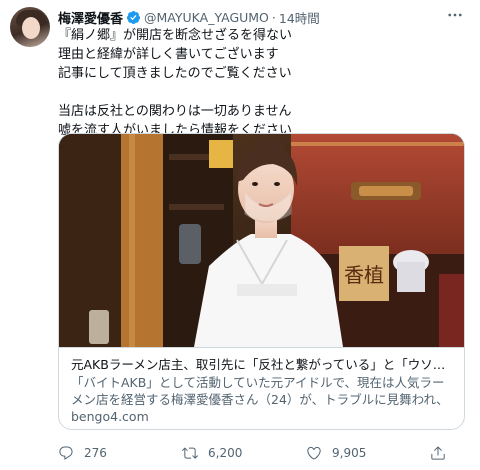  Describe the element at coordinates (175, 111) in the screenshot. I see `tweet-text-line: 当店は反社との関わりは一切ありません` at that location.